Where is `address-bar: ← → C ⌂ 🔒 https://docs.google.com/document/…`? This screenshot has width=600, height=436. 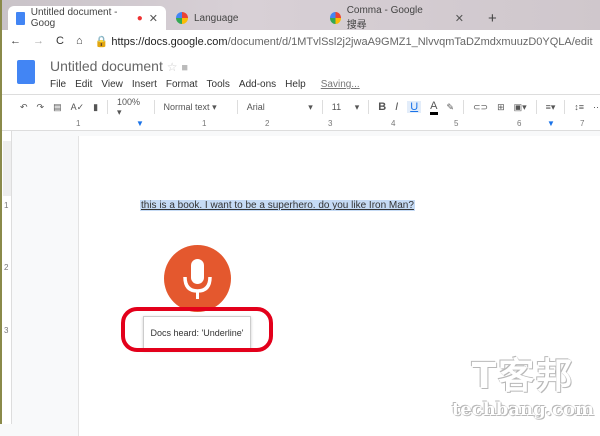 address-bar: ← → C ⌂ 🔒 https://docs.google.com/document/… is located at coordinates (301, 41).